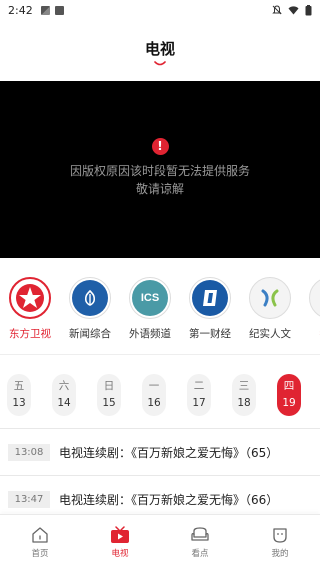 The image size is (320, 568). I want to click on channel-name: 第一财经, so click(210, 334).